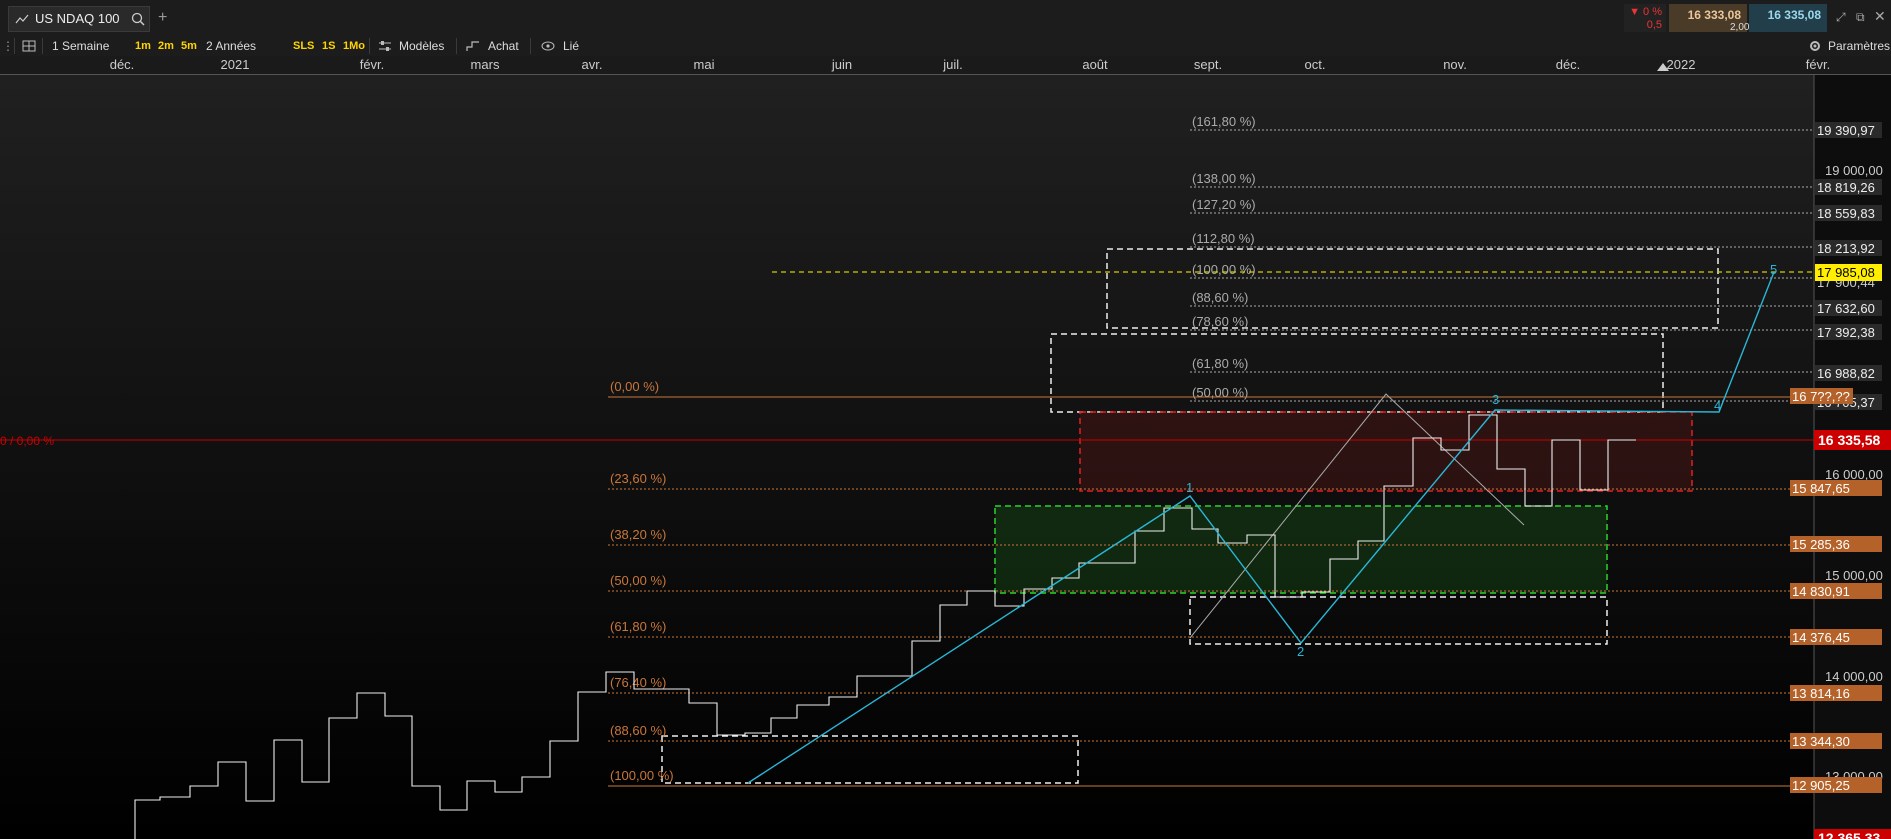 This screenshot has height=839, width=1891. Describe the element at coordinates (1849, 440) in the screenshot. I see `current-price-label: 16 335,58` at that location.